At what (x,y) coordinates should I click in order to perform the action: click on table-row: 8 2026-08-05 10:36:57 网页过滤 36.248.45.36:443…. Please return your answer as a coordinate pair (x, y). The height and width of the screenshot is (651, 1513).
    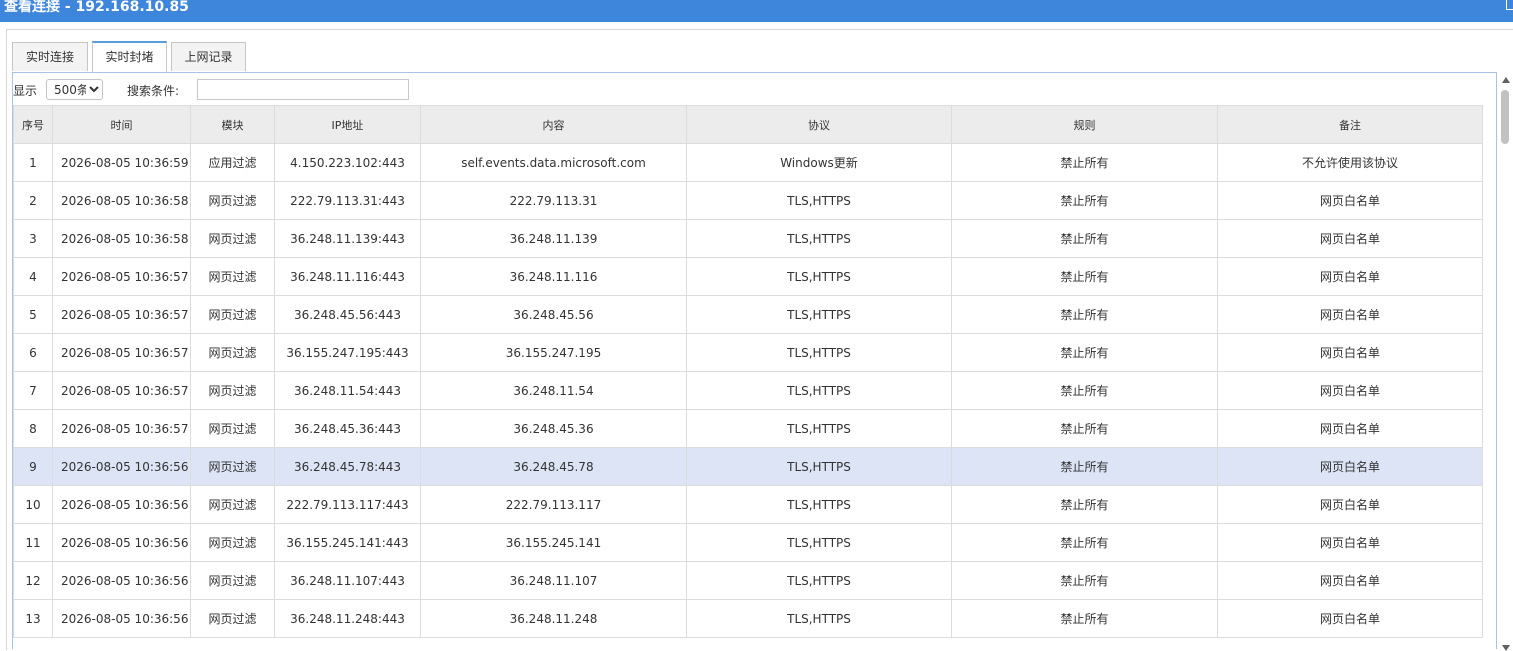
    Looking at the image, I should click on (748, 428).